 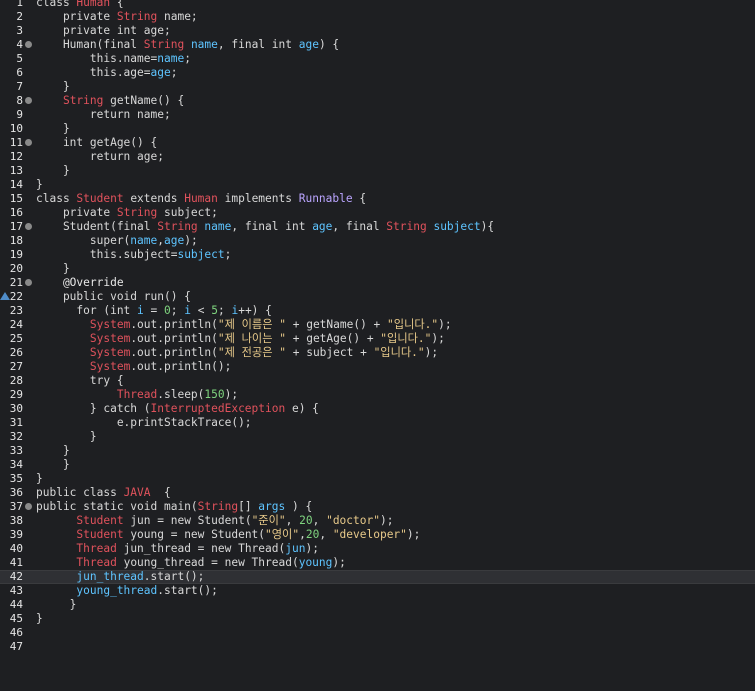 What do you see at coordinates (377, 101) in the screenshot?
I see `code-line: 8 String getName() {` at bounding box center [377, 101].